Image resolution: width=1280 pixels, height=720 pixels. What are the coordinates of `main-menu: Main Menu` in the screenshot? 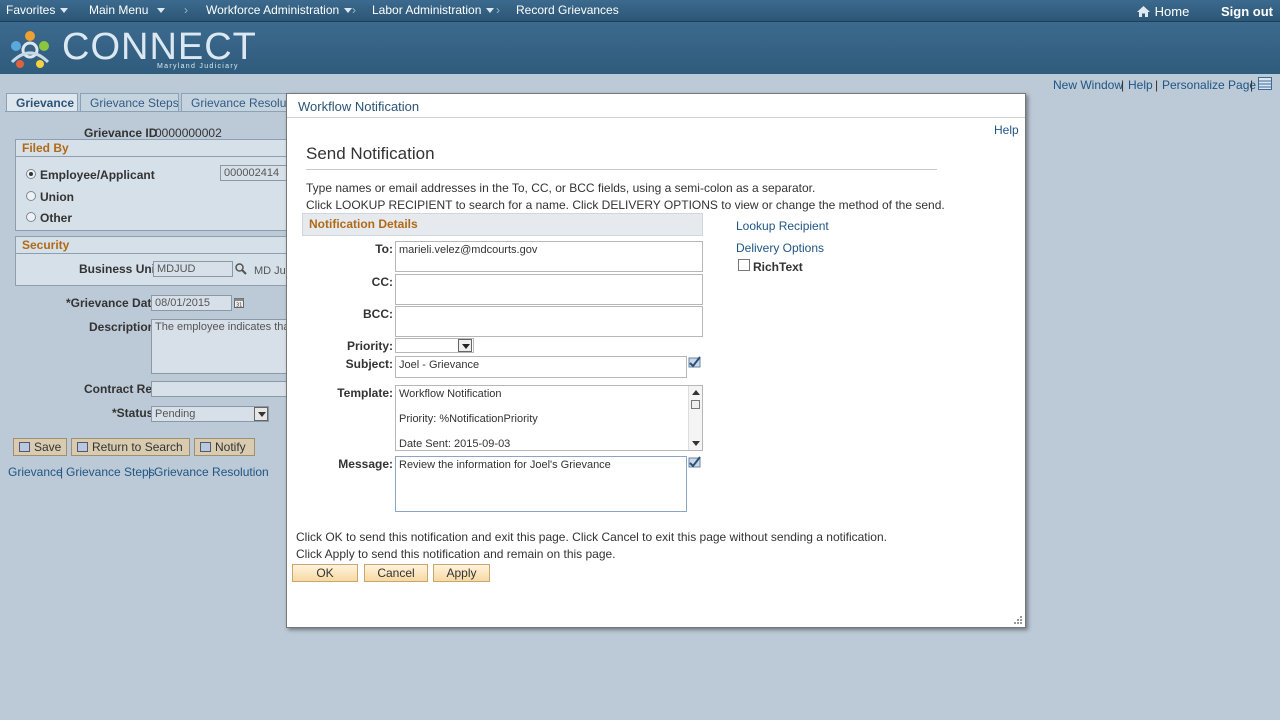 It's located at (127, 10).